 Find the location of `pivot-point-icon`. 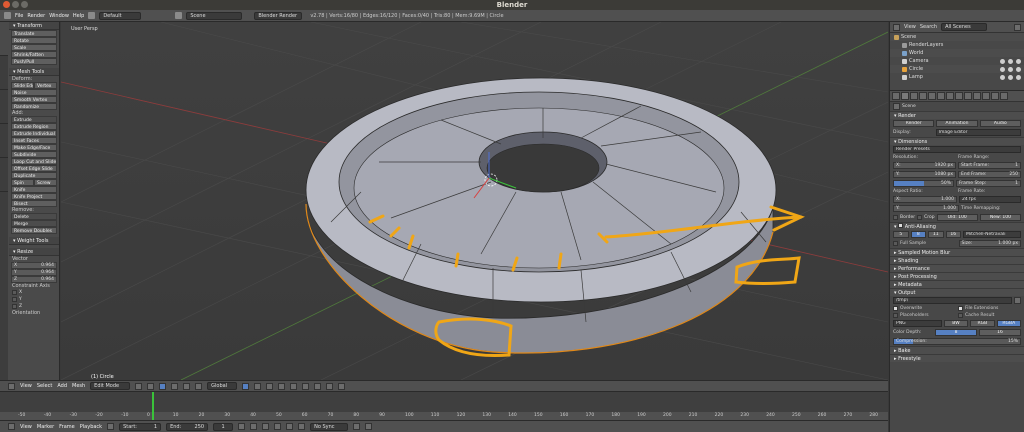

pivot-point-icon is located at coordinates (151, 386).